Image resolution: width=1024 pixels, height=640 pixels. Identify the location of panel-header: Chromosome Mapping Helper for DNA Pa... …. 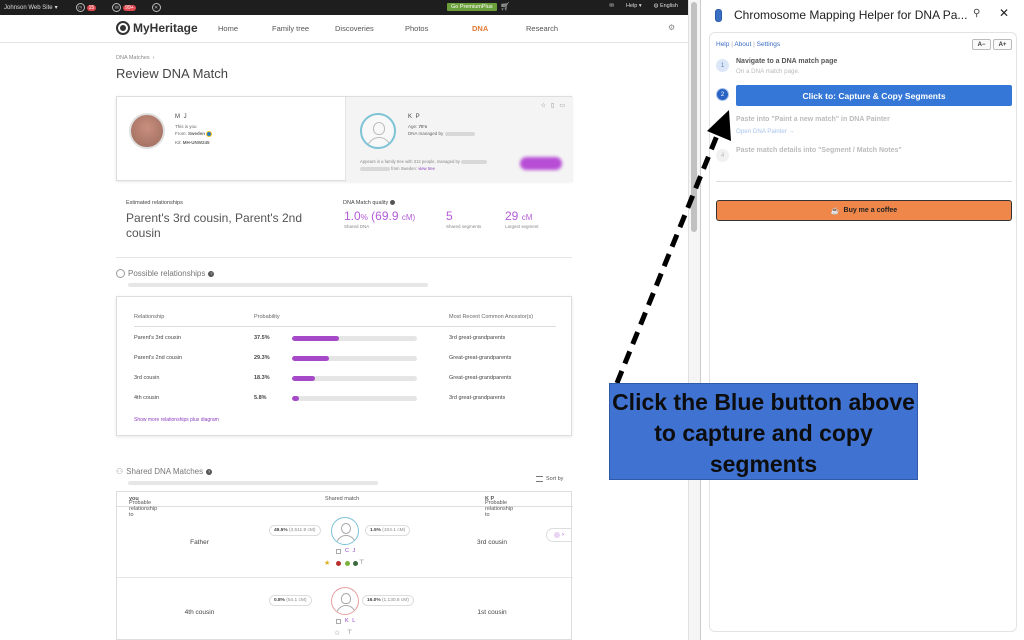
(862, 16).